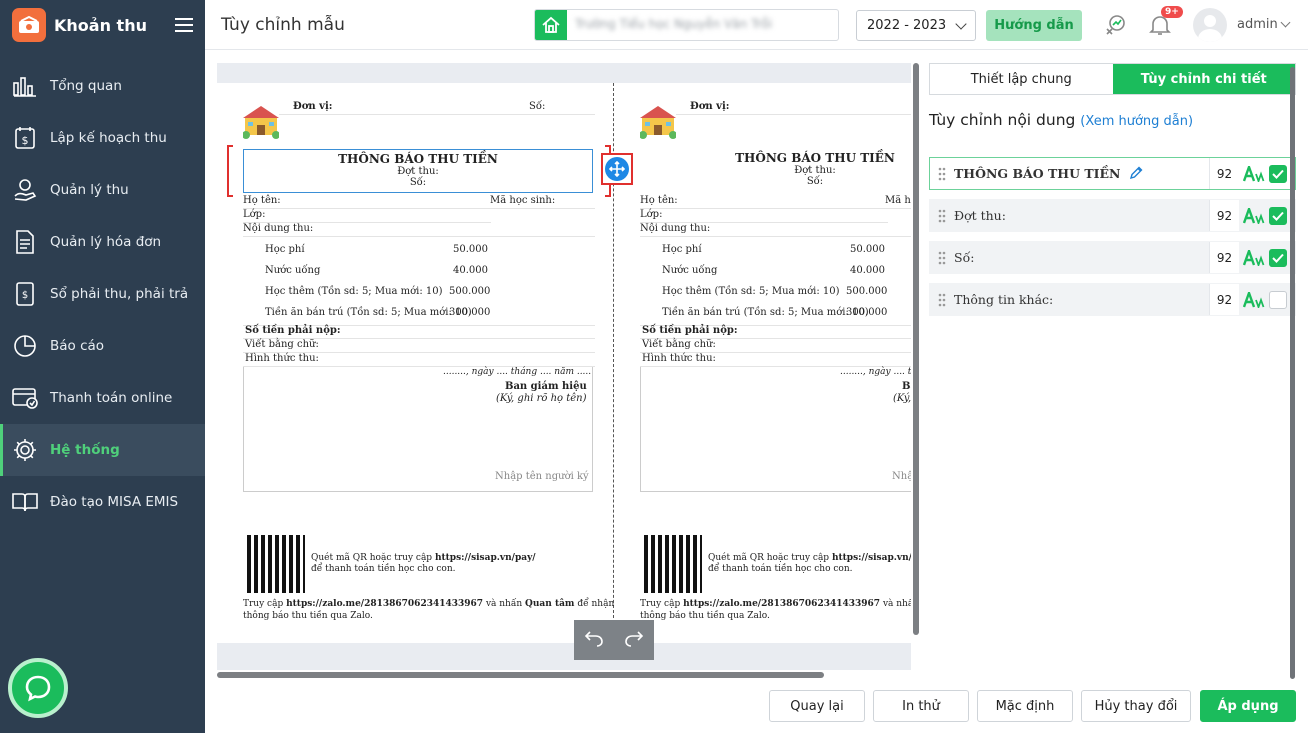 This screenshot has width=1308, height=733. What do you see at coordinates (1203, 79) in the screenshot?
I see `tab-detail-settings: Tùy chỉnh chi tiết` at bounding box center [1203, 79].